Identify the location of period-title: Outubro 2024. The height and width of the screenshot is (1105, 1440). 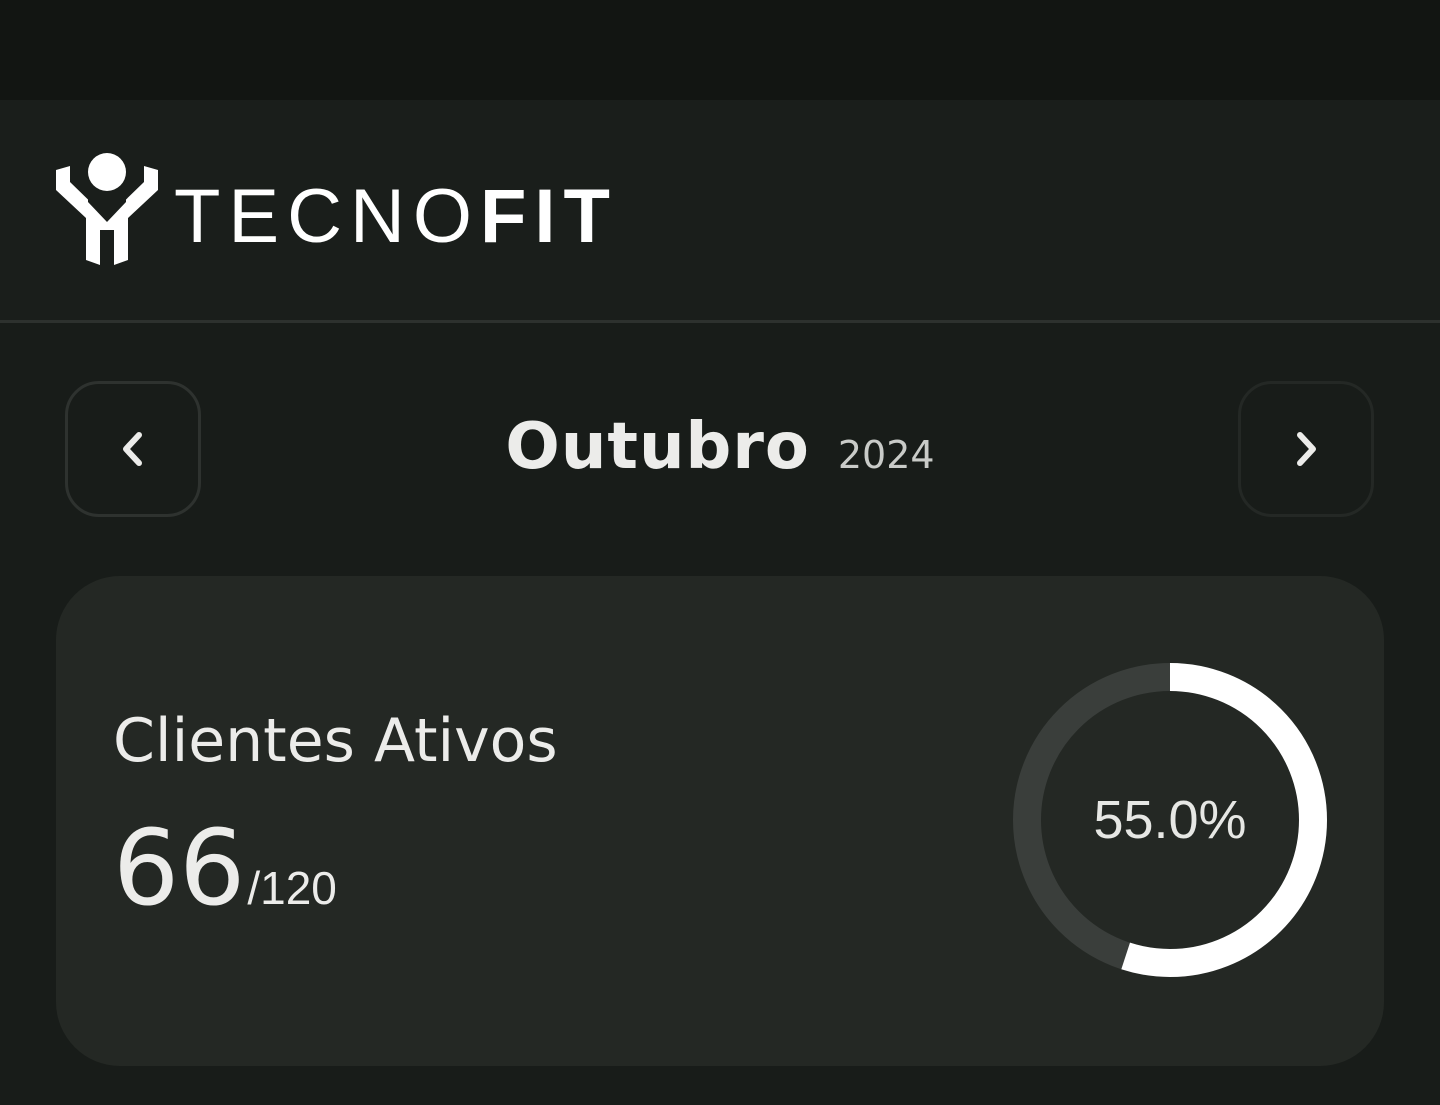
(720, 447).